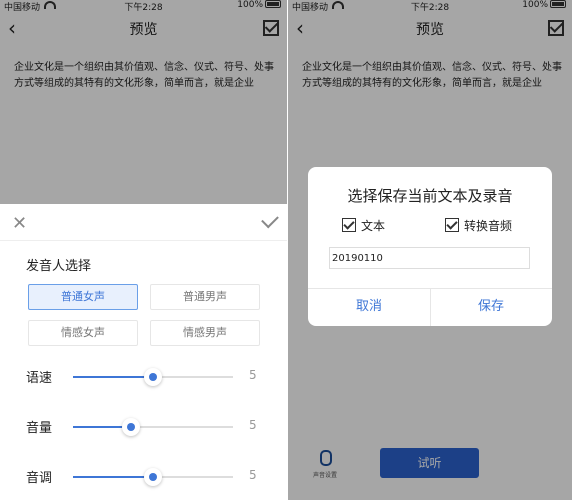 The width and height of the screenshot is (572, 500). I want to click on pitch-slider-fill, so click(113, 477).